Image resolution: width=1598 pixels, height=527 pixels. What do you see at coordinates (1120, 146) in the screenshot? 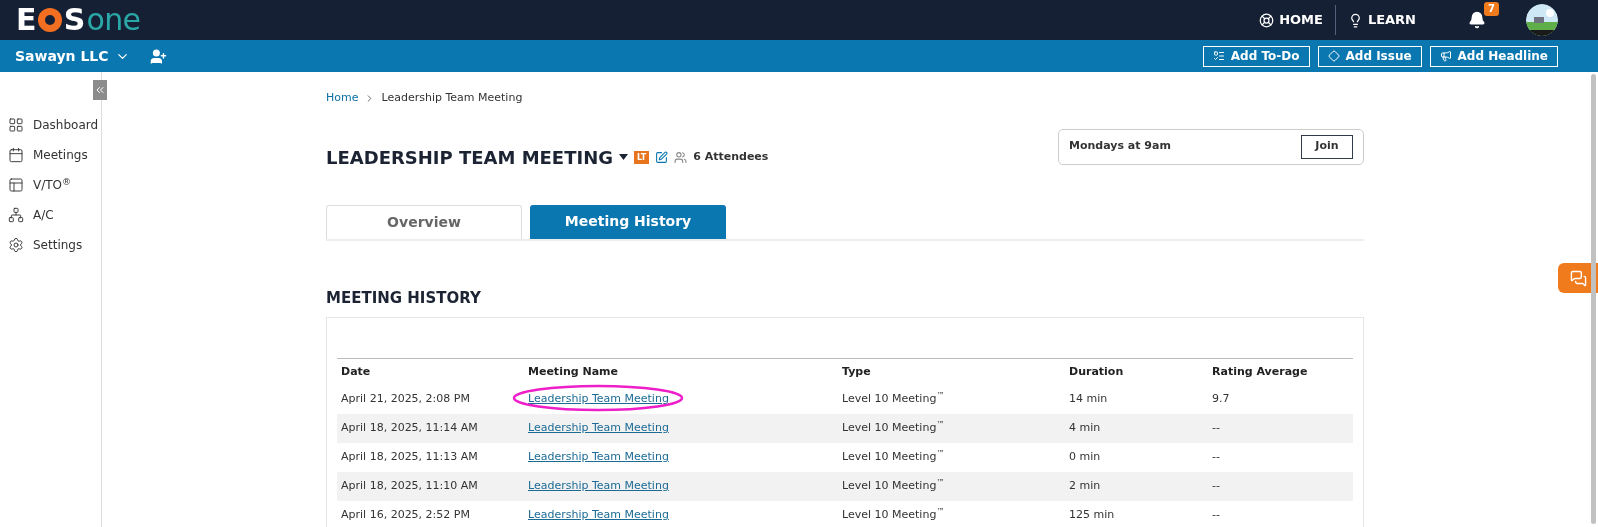
I see `schedule-text: Mondays at 9am` at bounding box center [1120, 146].